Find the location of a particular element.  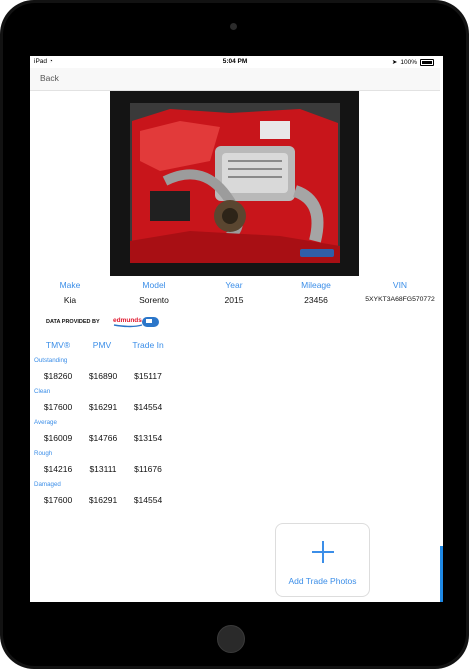

header-model: Model is located at coordinates (154, 285).